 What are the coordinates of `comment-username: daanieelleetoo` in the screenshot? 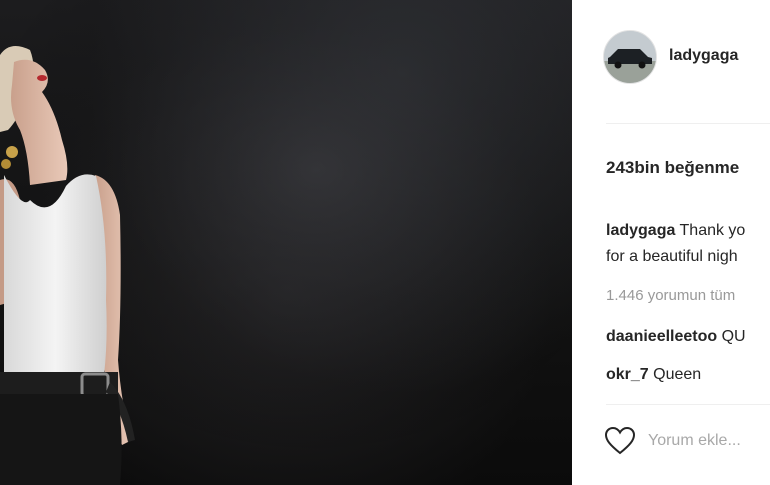 It's located at (661, 336).